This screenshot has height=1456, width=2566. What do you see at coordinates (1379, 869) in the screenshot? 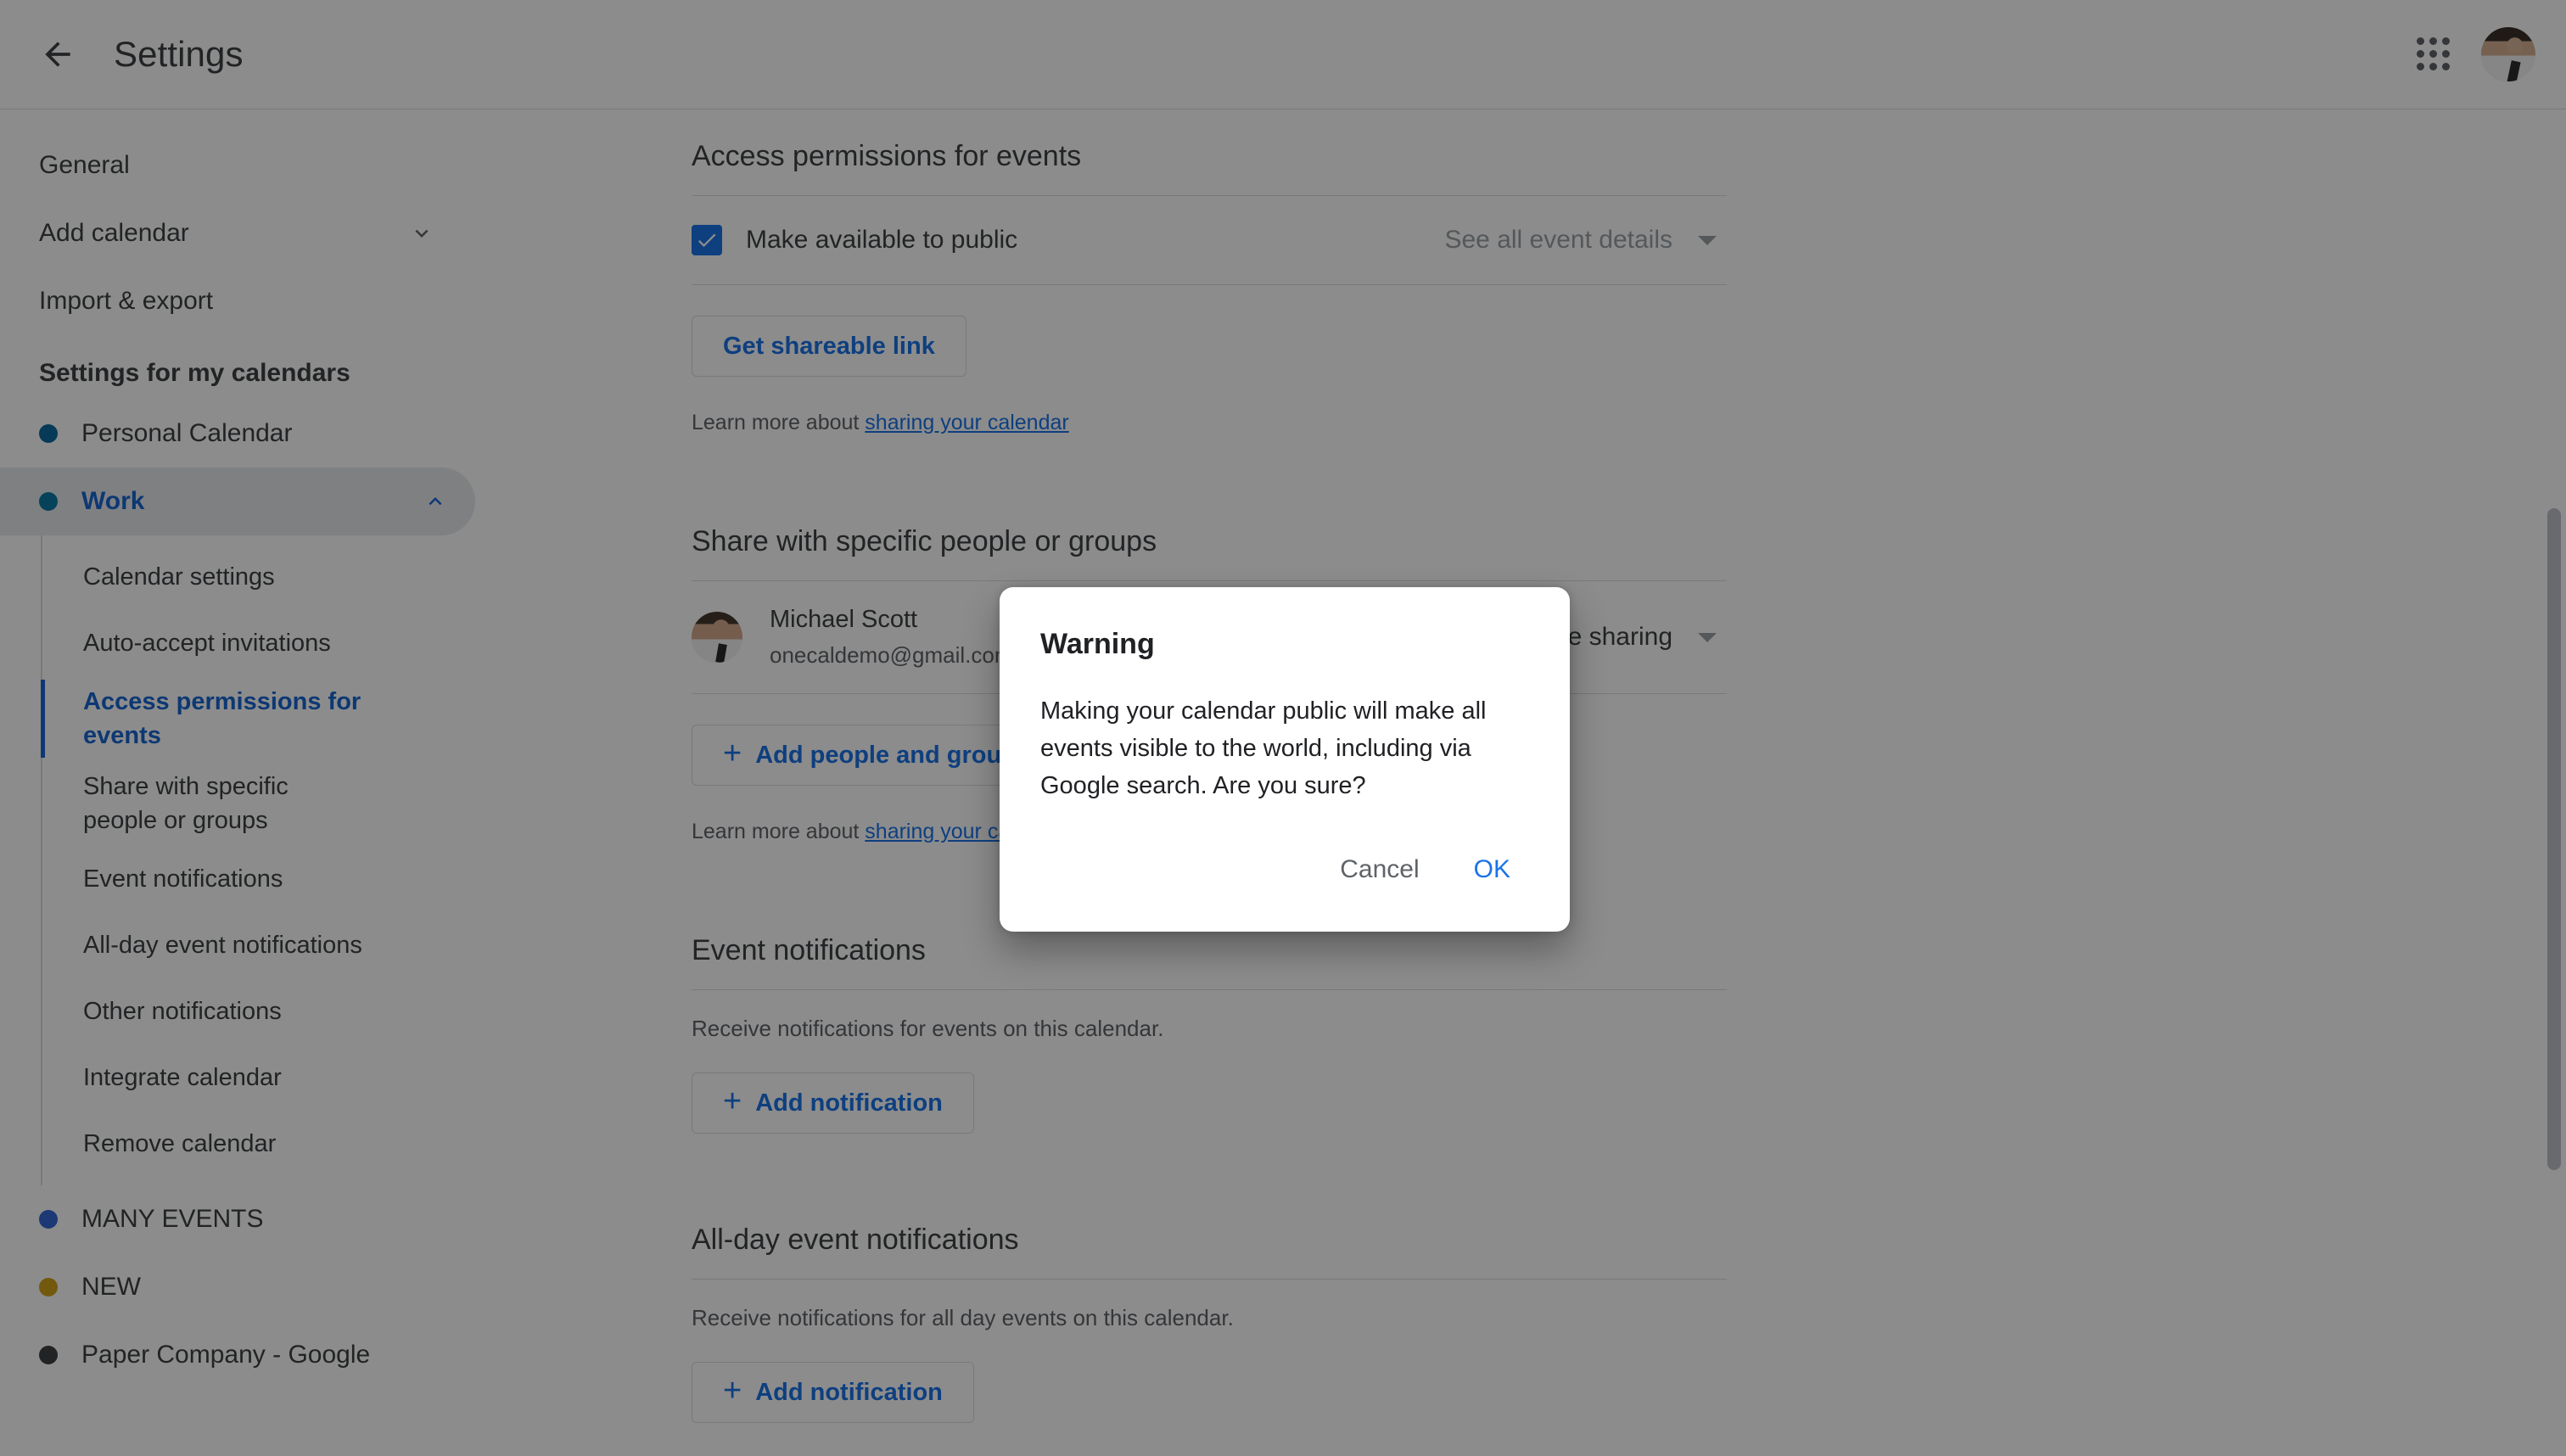
I see `cancel-button: Cancel` at bounding box center [1379, 869].